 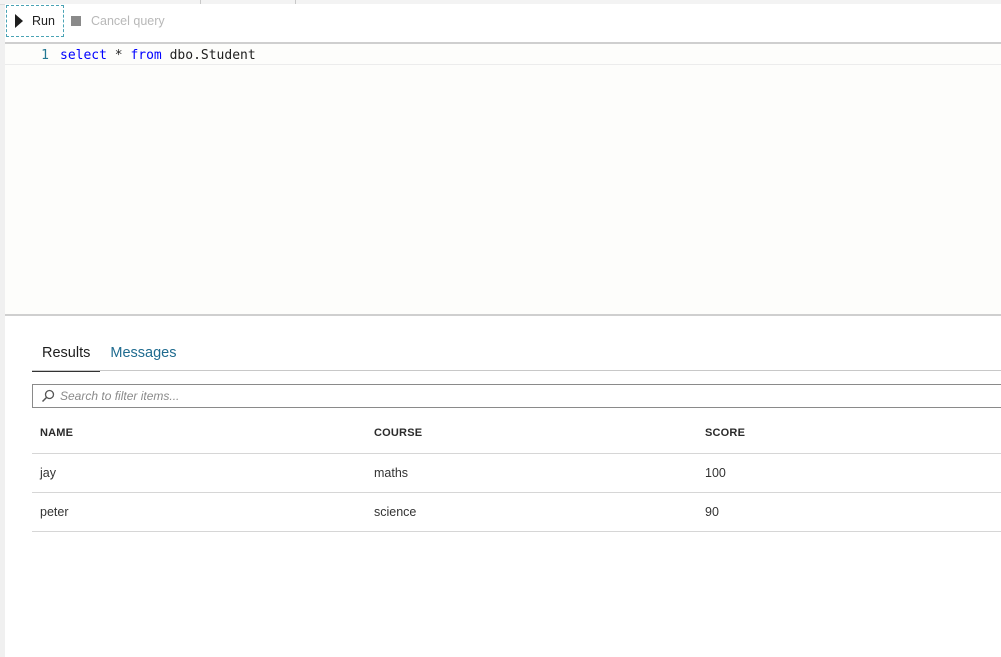 What do you see at coordinates (45, 55) in the screenshot?
I see `line-number: 1` at bounding box center [45, 55].